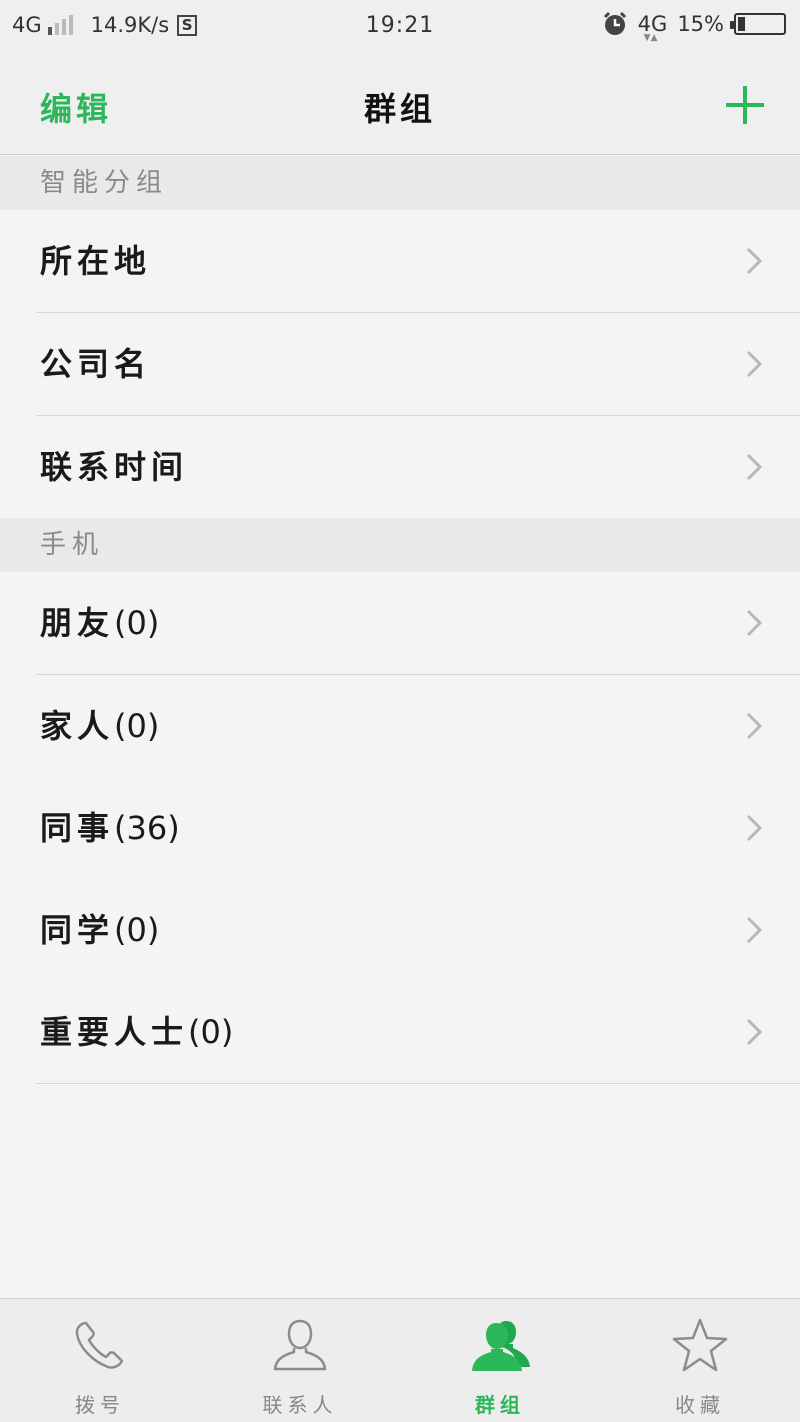  What do you see at coordinates (400, 726) in the screenshot?
I see `list-item-family: 家人(0)` at bounding box center [400, 726].